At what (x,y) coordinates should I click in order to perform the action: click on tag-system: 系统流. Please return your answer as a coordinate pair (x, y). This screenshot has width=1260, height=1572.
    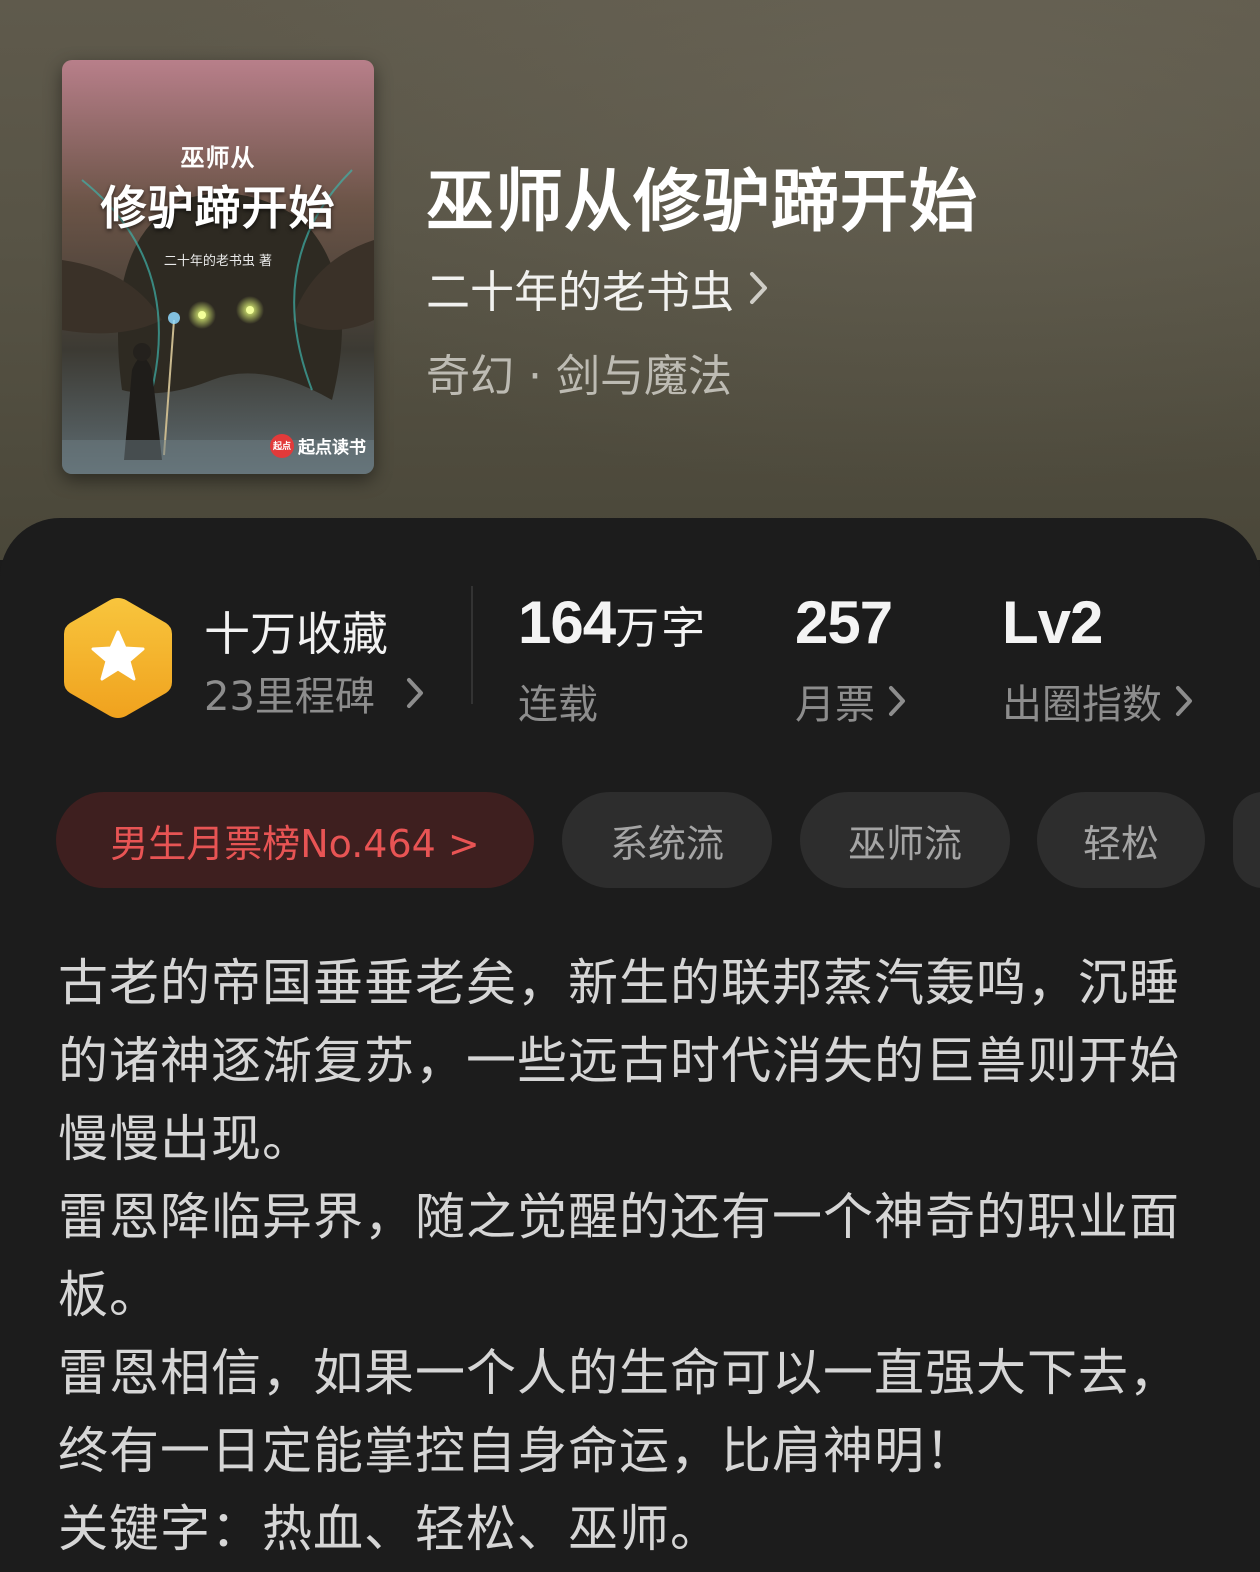
    Looking at the image, I should click on (667, 840).